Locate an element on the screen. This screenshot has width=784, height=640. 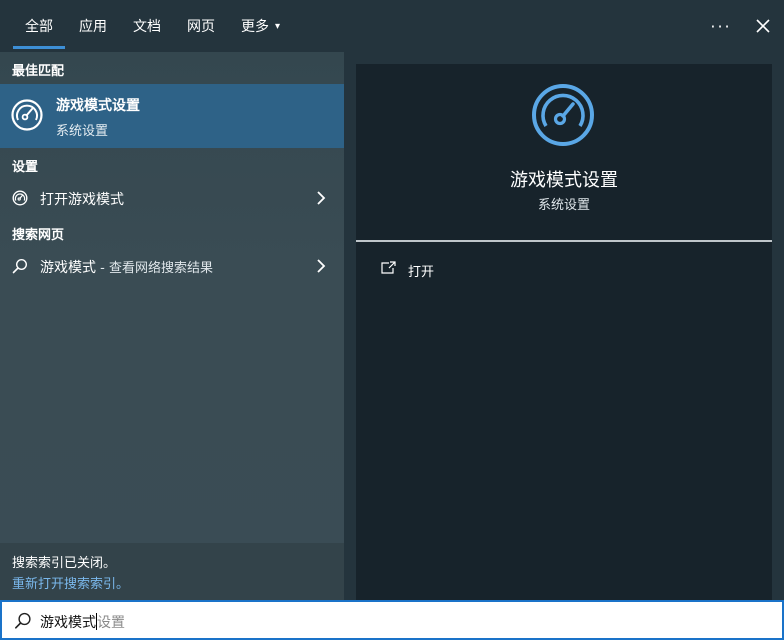
tab-apps: 应用 is located at coordinates (93, 26).